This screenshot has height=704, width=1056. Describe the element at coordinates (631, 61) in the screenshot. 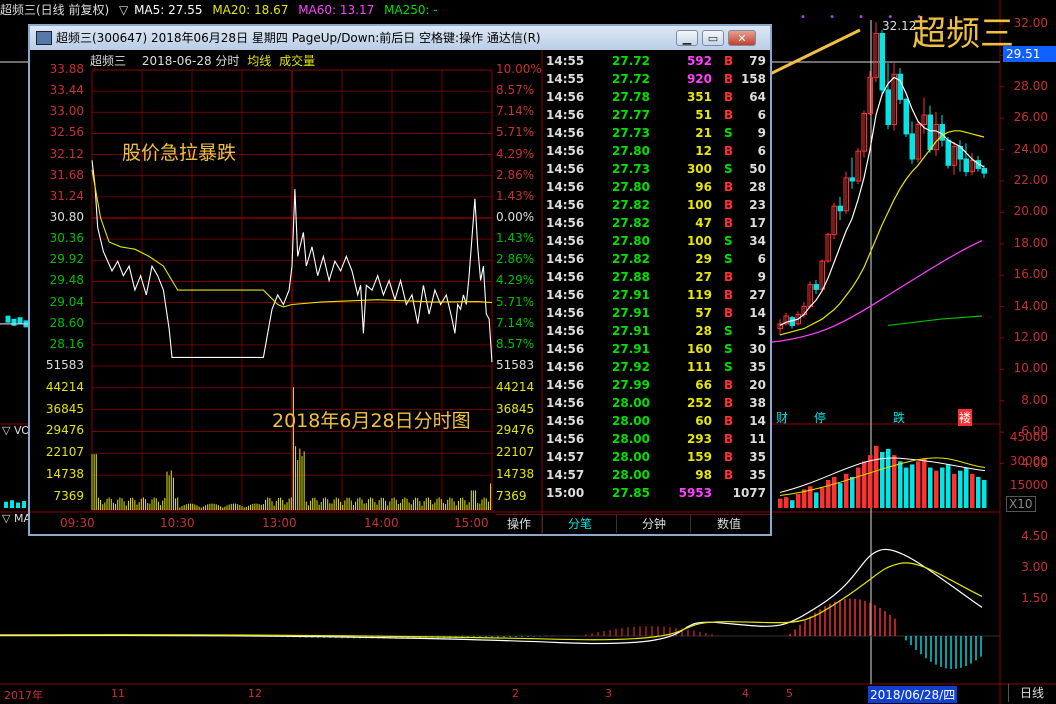

I see `tick-price: 27.72` at that location.